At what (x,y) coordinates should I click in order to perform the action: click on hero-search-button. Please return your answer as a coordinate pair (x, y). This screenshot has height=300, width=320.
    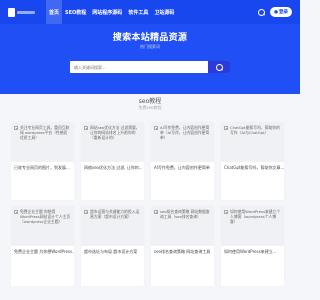
    Looking at the image, I should click on (219, 67).